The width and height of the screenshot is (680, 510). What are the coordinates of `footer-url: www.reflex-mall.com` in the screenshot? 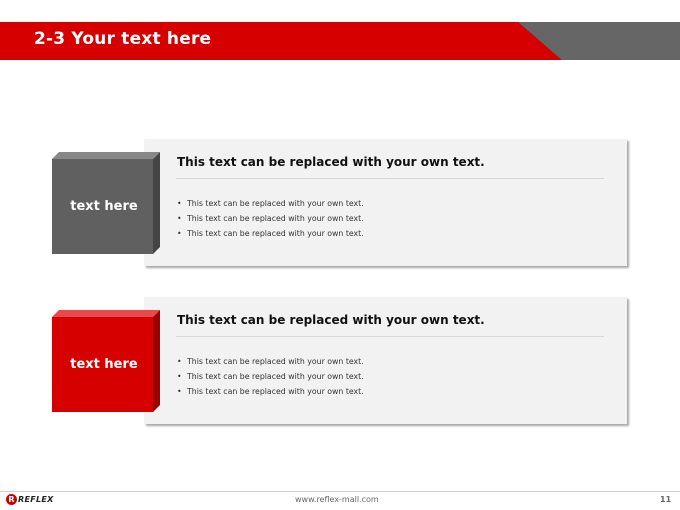 It's located at (337, 499).